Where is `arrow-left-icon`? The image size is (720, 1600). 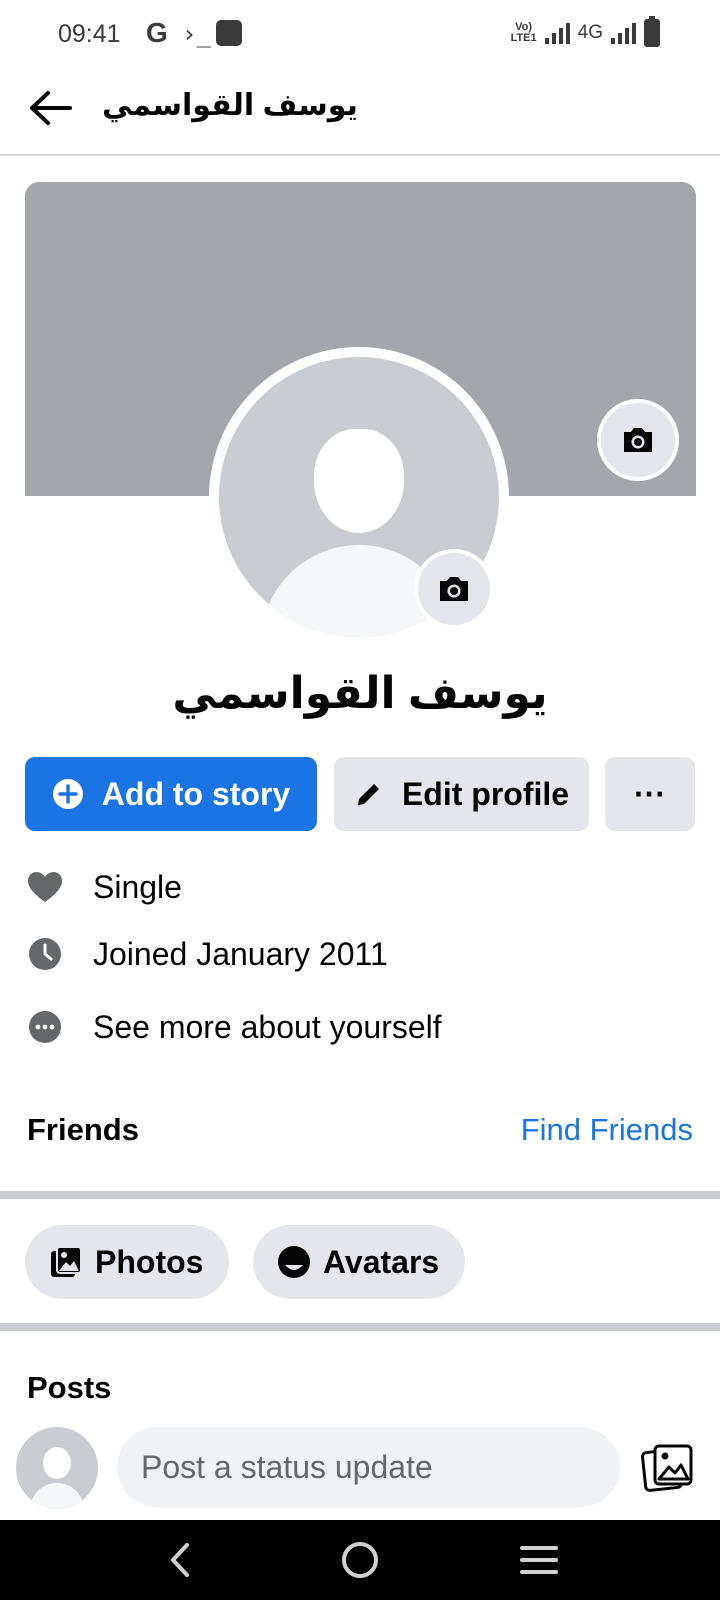
arrow-left-icon is located at coordinates (51, 108).